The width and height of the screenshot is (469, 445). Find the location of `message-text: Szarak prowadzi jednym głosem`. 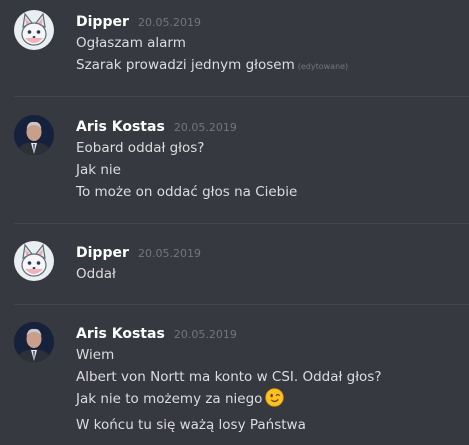

message-text: Szarak prowadzi jednym głosem is located at coordinates (185, 65).